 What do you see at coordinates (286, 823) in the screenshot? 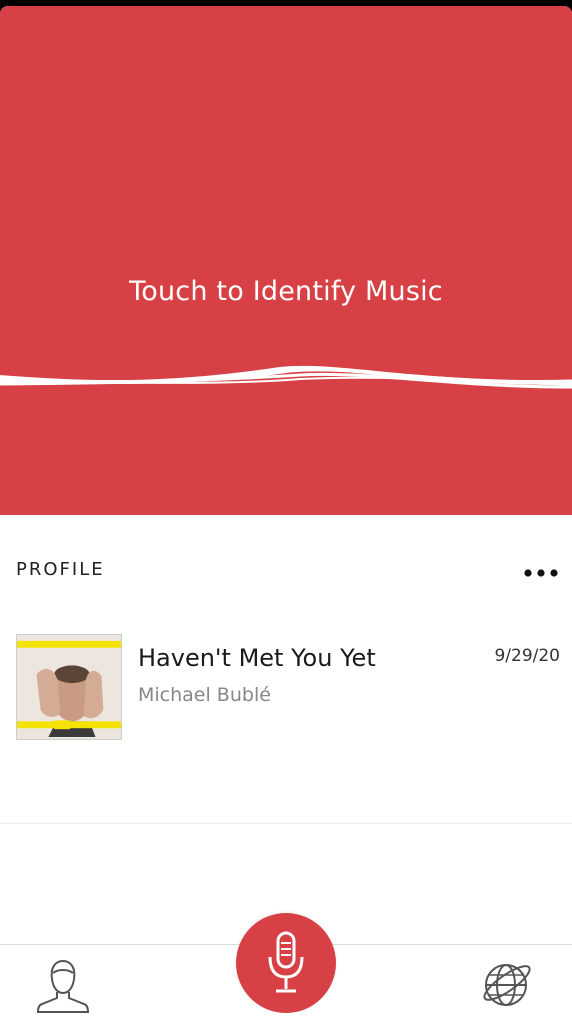
I see `list-divider` at bounding box center [286, 823].